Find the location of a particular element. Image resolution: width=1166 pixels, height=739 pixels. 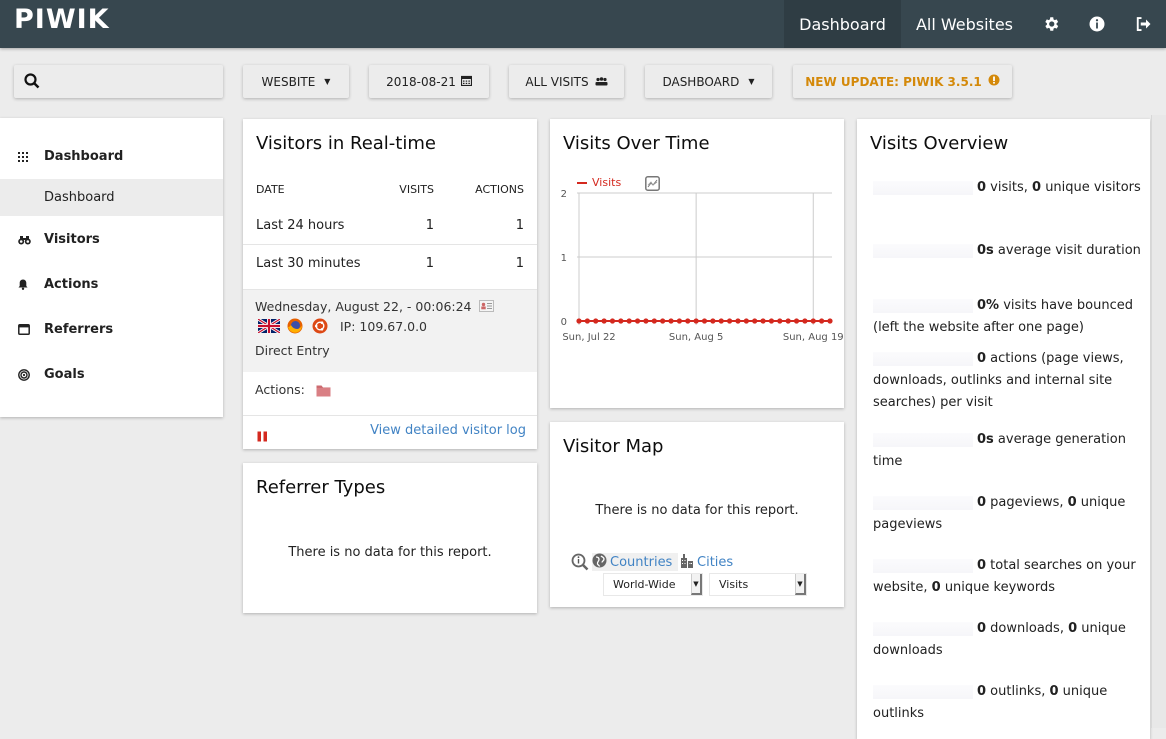

cell-actions: 1 is located at coordinates (519, 263).